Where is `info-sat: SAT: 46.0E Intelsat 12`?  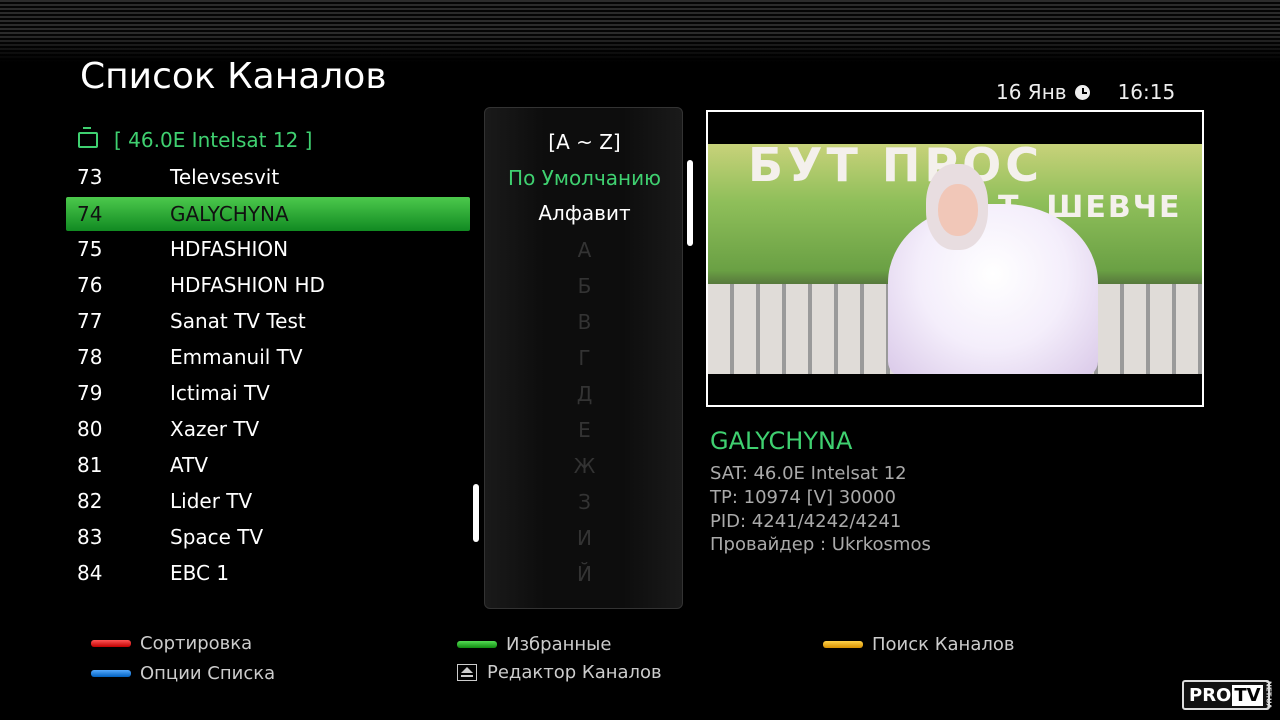 info-sat: SAT: 46.0E Intelsat 12 is located at coordinates (808, 473).